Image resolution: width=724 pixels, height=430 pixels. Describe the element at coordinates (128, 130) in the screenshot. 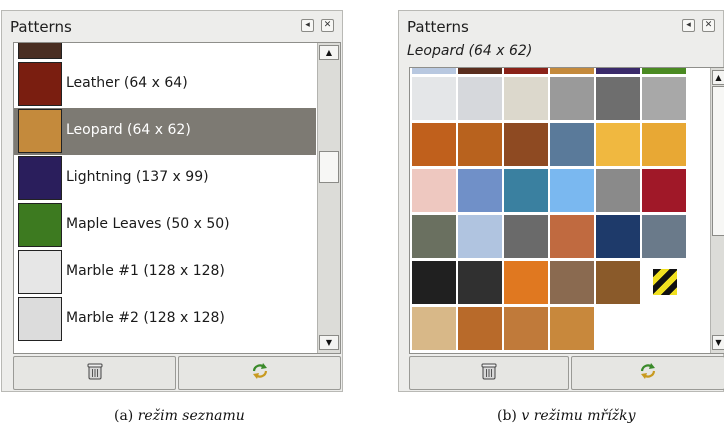

I see `pattern-list-label: Leopard (64 x 62)` at that location.